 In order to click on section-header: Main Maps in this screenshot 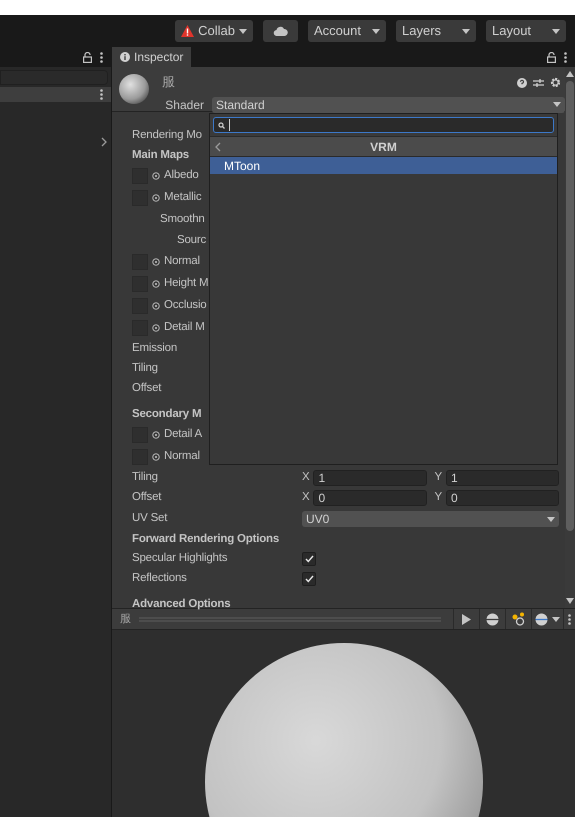, I will do `click(160, 155)`.